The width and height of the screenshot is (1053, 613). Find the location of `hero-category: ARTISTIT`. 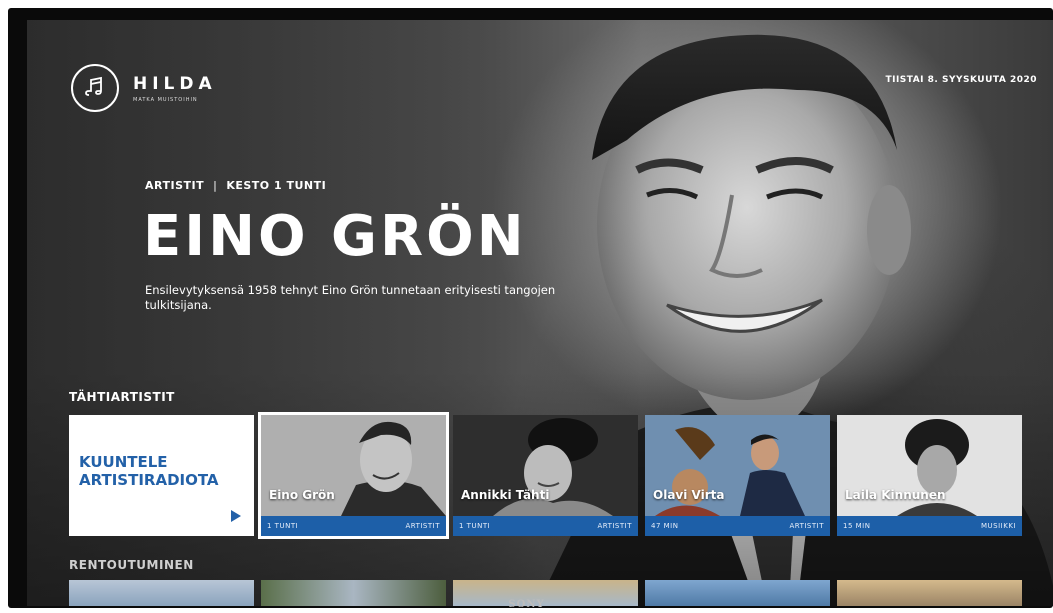

hero-category: ARTISTIT is located at coordinates (175, 185).